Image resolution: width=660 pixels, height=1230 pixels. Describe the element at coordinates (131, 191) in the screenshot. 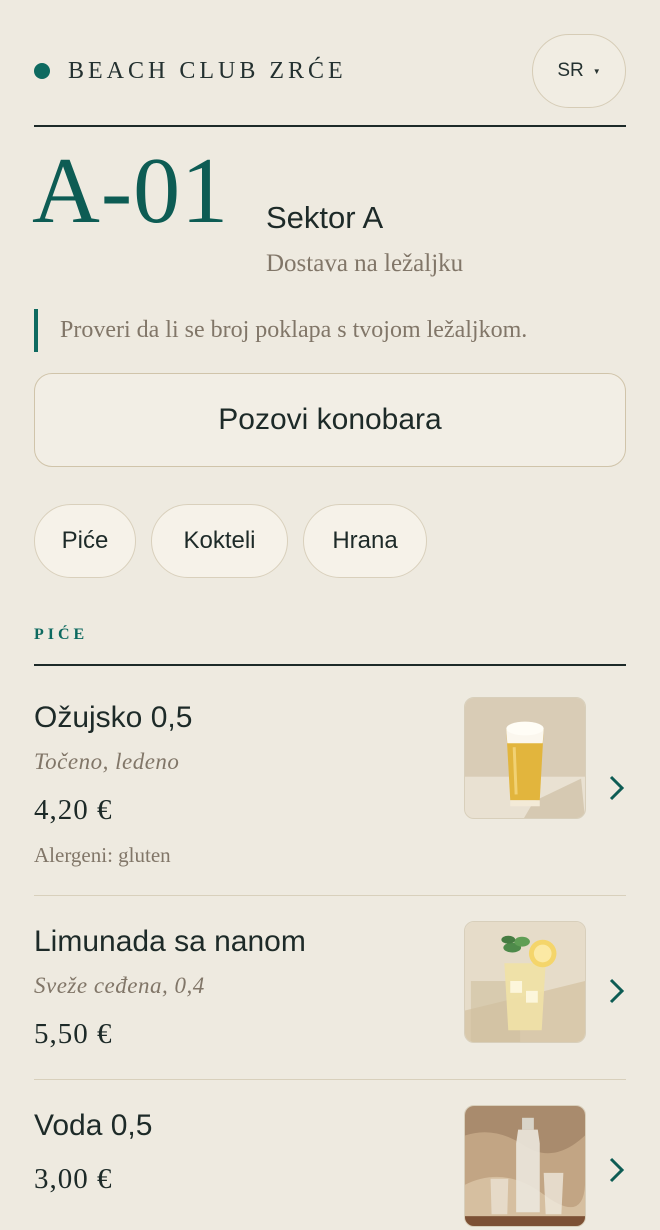

I see `seat-code: A-01` at that location.